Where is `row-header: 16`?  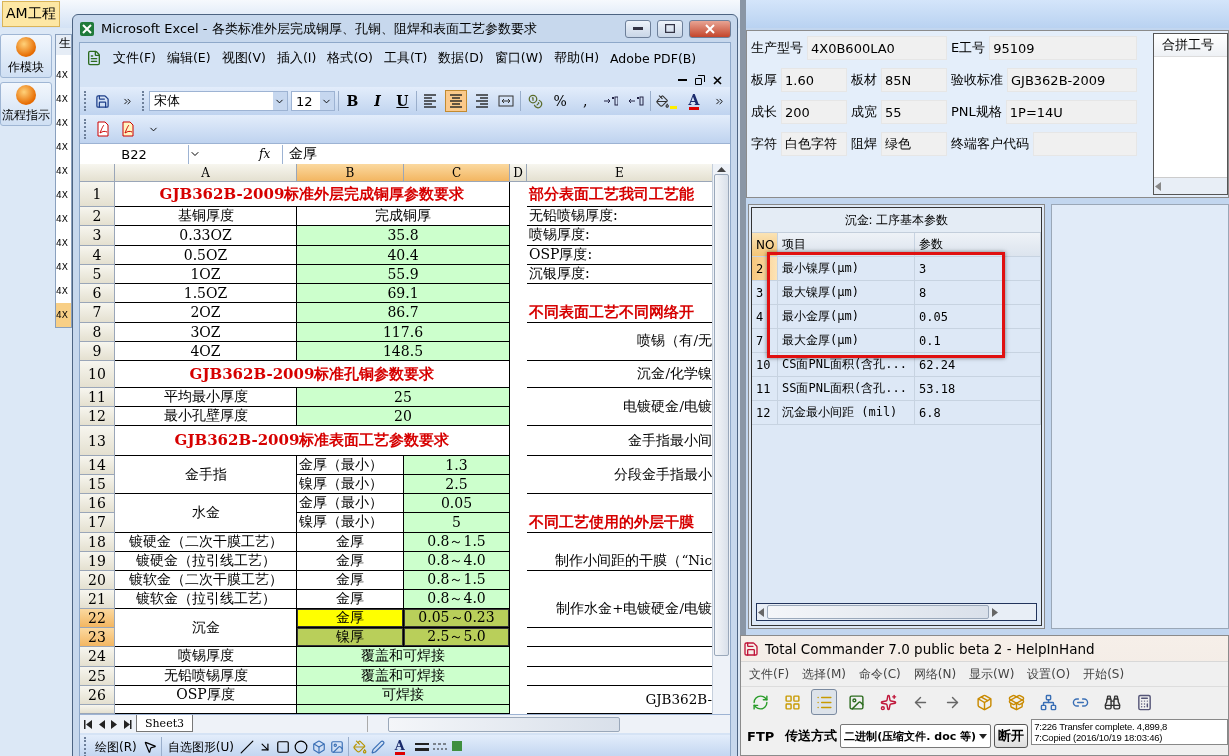 row-header: 16 is located at coordinates (97, 504).